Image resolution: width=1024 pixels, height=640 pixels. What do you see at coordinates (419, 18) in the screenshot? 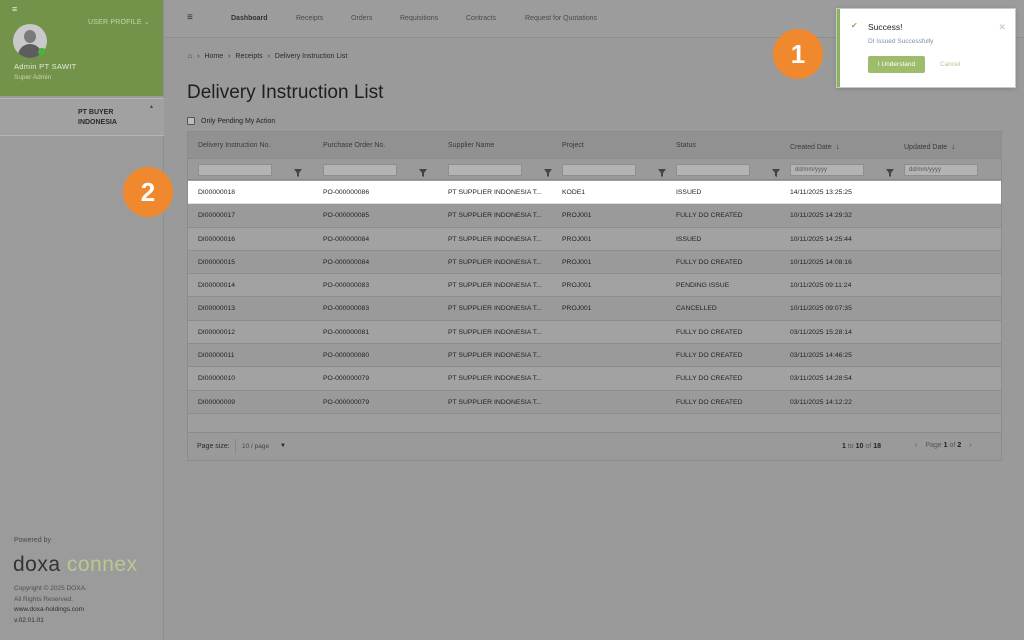
I see `nav-requisitions: Requisitions` at bounding box center [419, 18].